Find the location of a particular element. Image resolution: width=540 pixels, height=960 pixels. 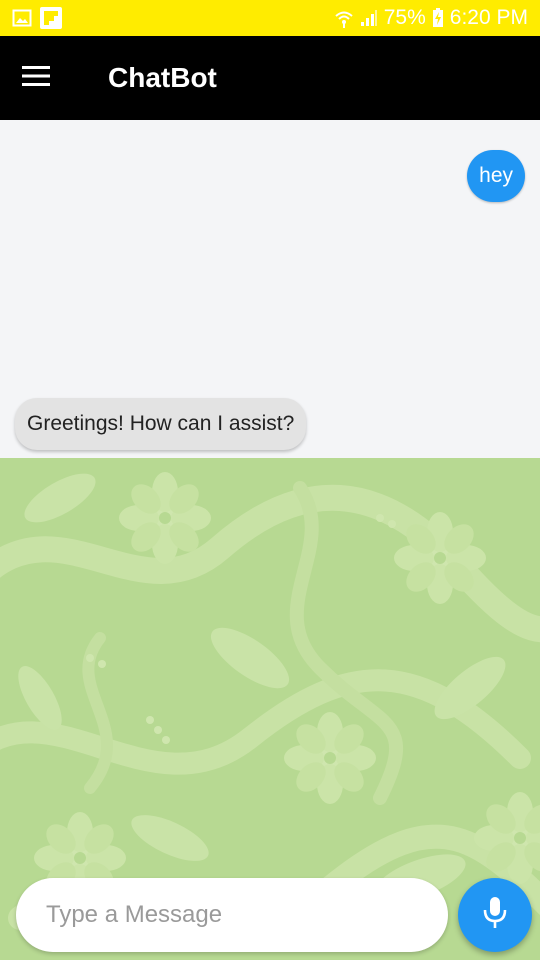

menu-icon is located at coordinates (36, 78).